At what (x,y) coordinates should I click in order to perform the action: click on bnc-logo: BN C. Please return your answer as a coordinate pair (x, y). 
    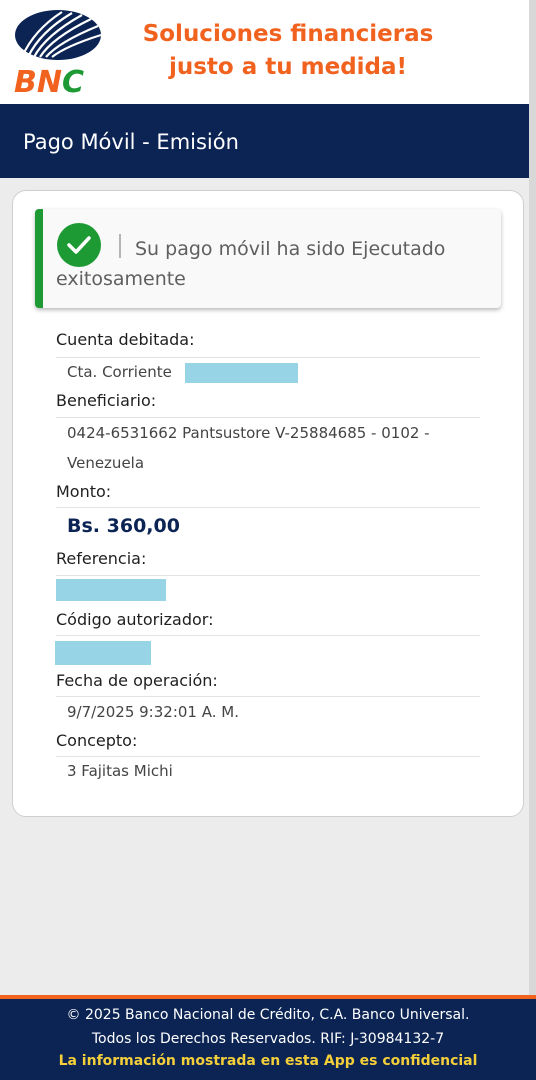
    Looking at the image, I should click on (58, 54).